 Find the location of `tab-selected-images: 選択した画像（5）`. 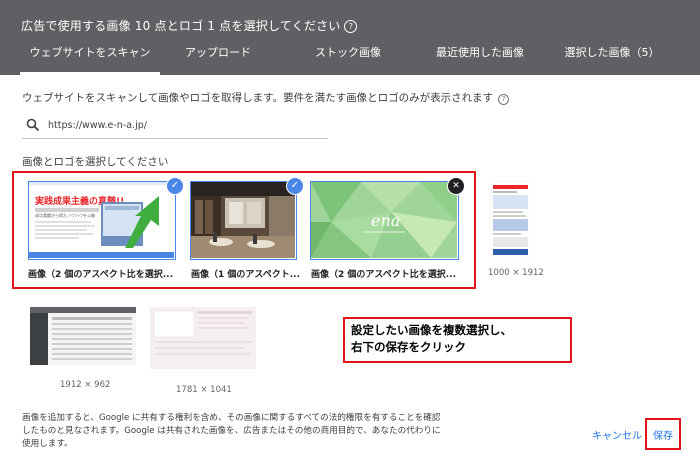

tab-selected-images: 選択した画像（5） is located at coordinates (612, 59).